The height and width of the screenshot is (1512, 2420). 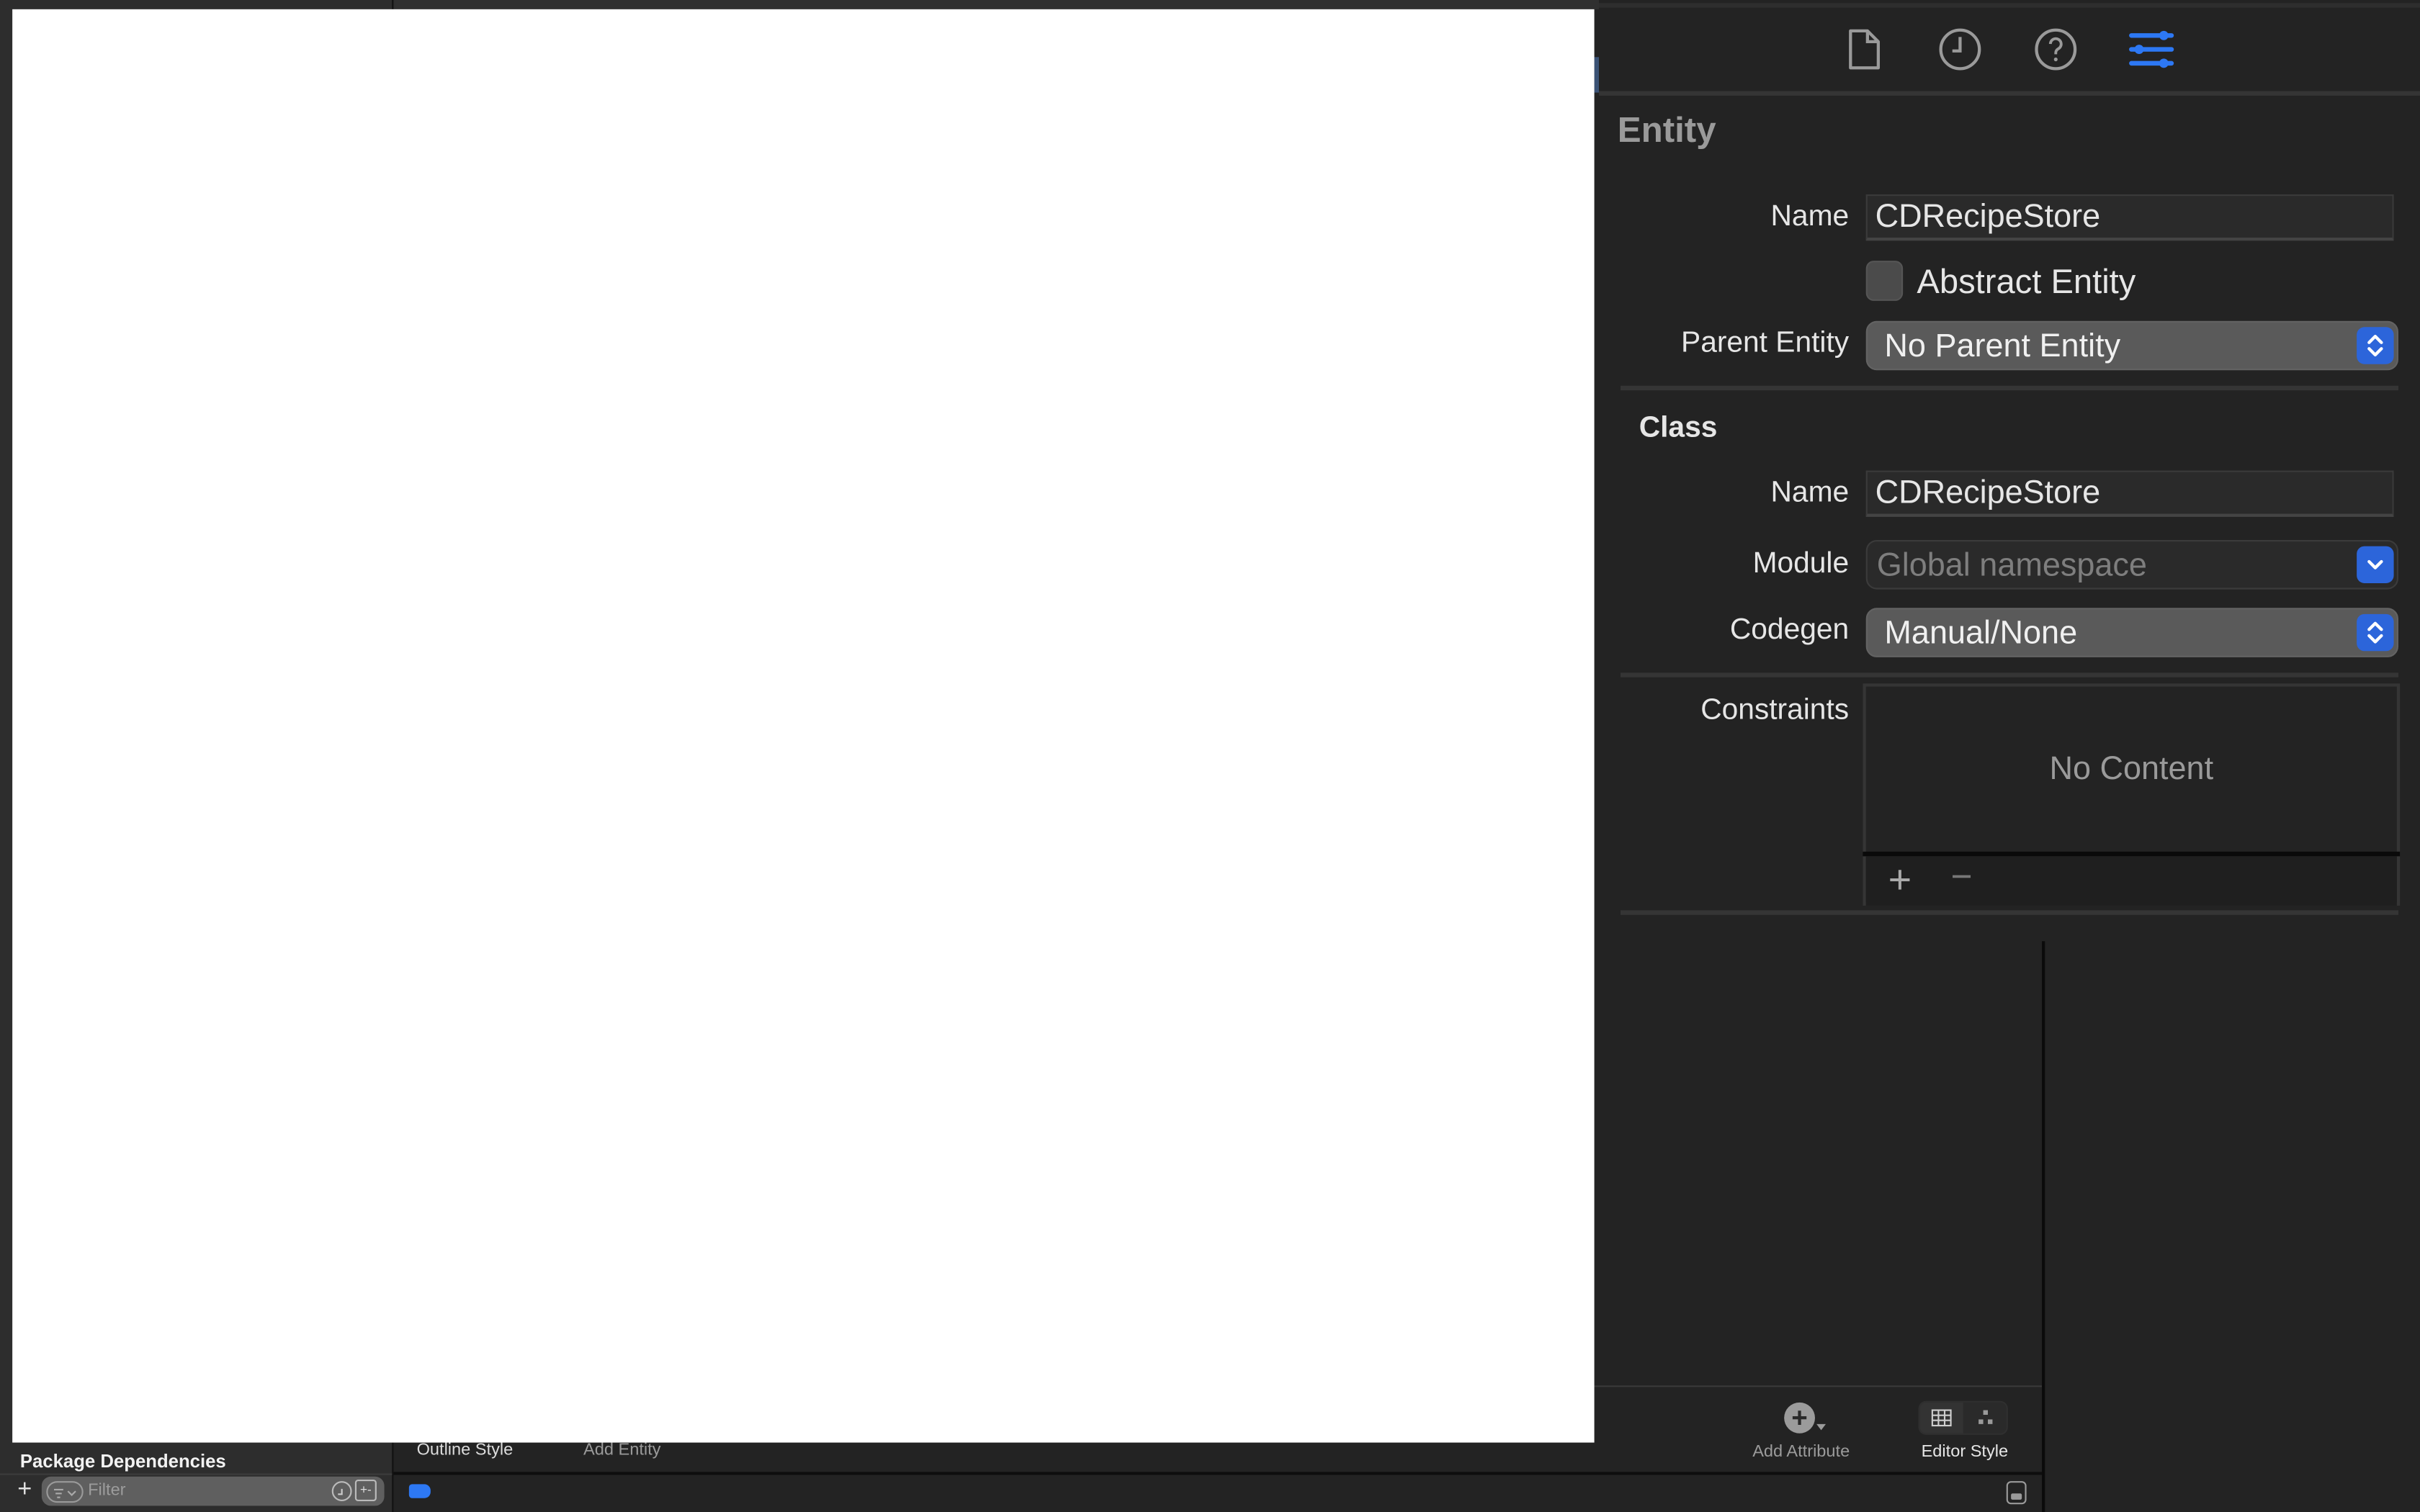 What do you see at coordinates (1799, 1418) in the screenshot?
I see `plus-circle-icon: +` at bounding box center [1799, 1418].